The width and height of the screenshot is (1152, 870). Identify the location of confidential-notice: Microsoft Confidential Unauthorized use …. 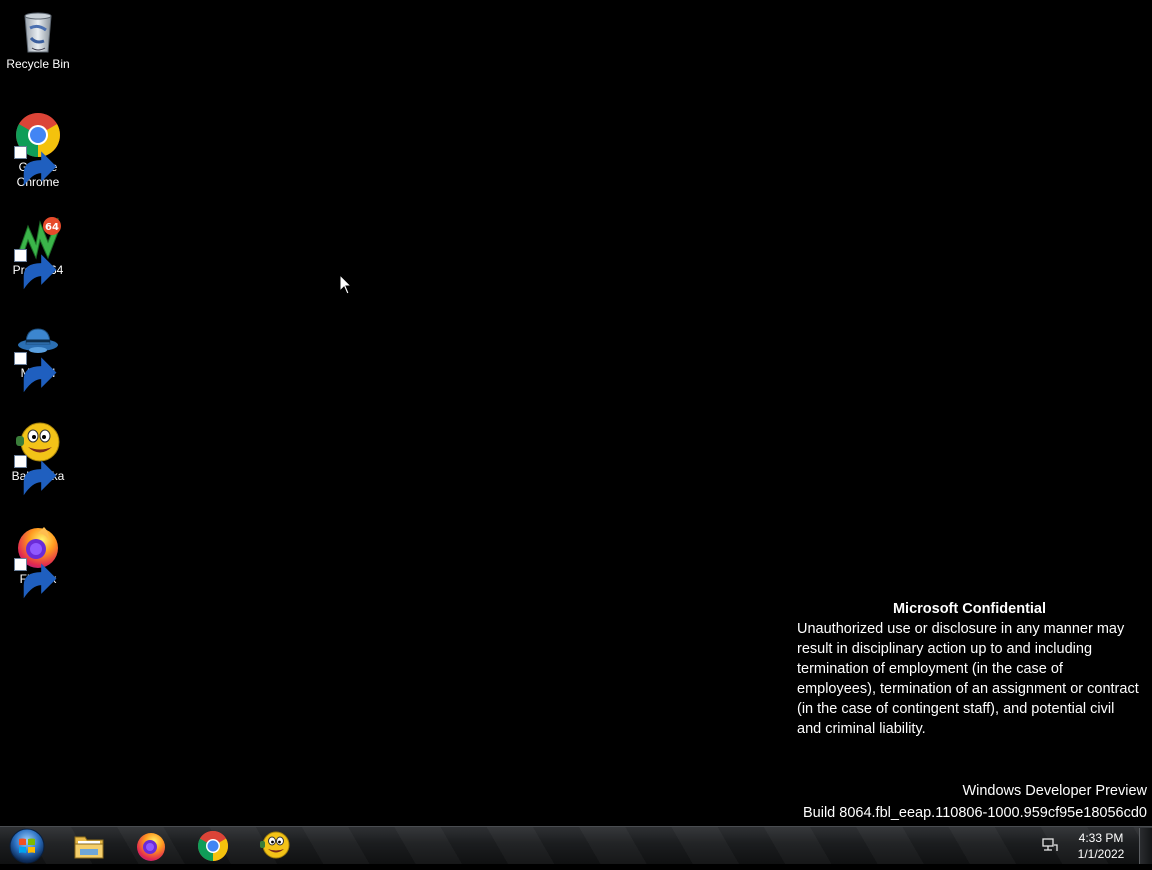
(969, 669).